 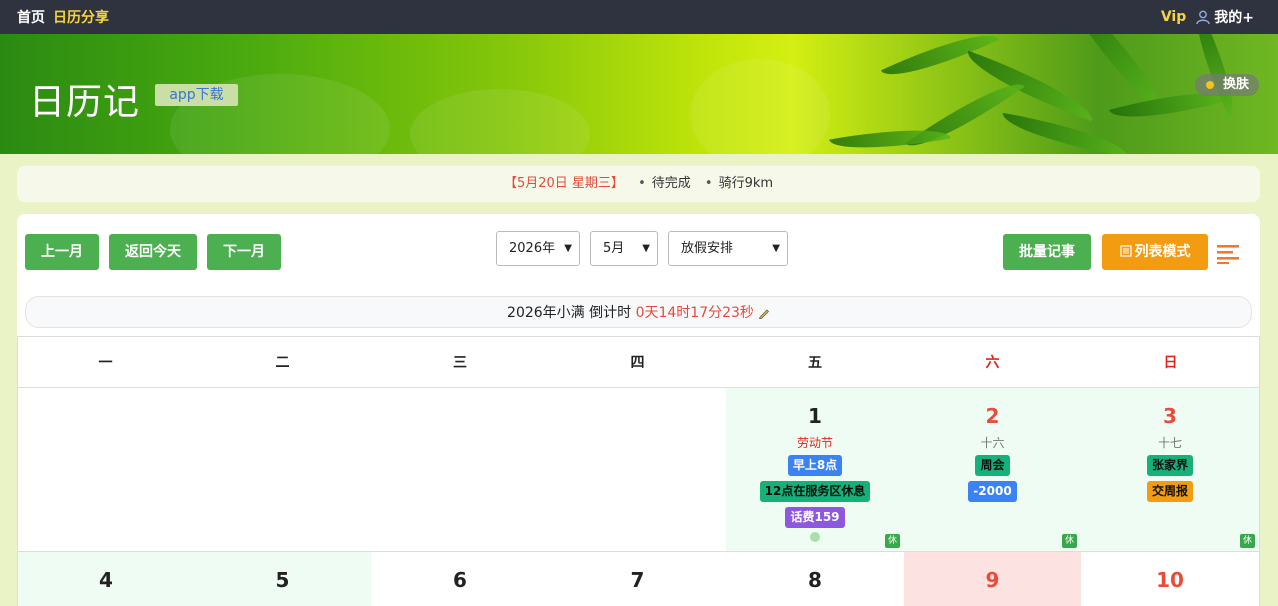 I want to click on pencil-icon, so click(x=764, y=313).